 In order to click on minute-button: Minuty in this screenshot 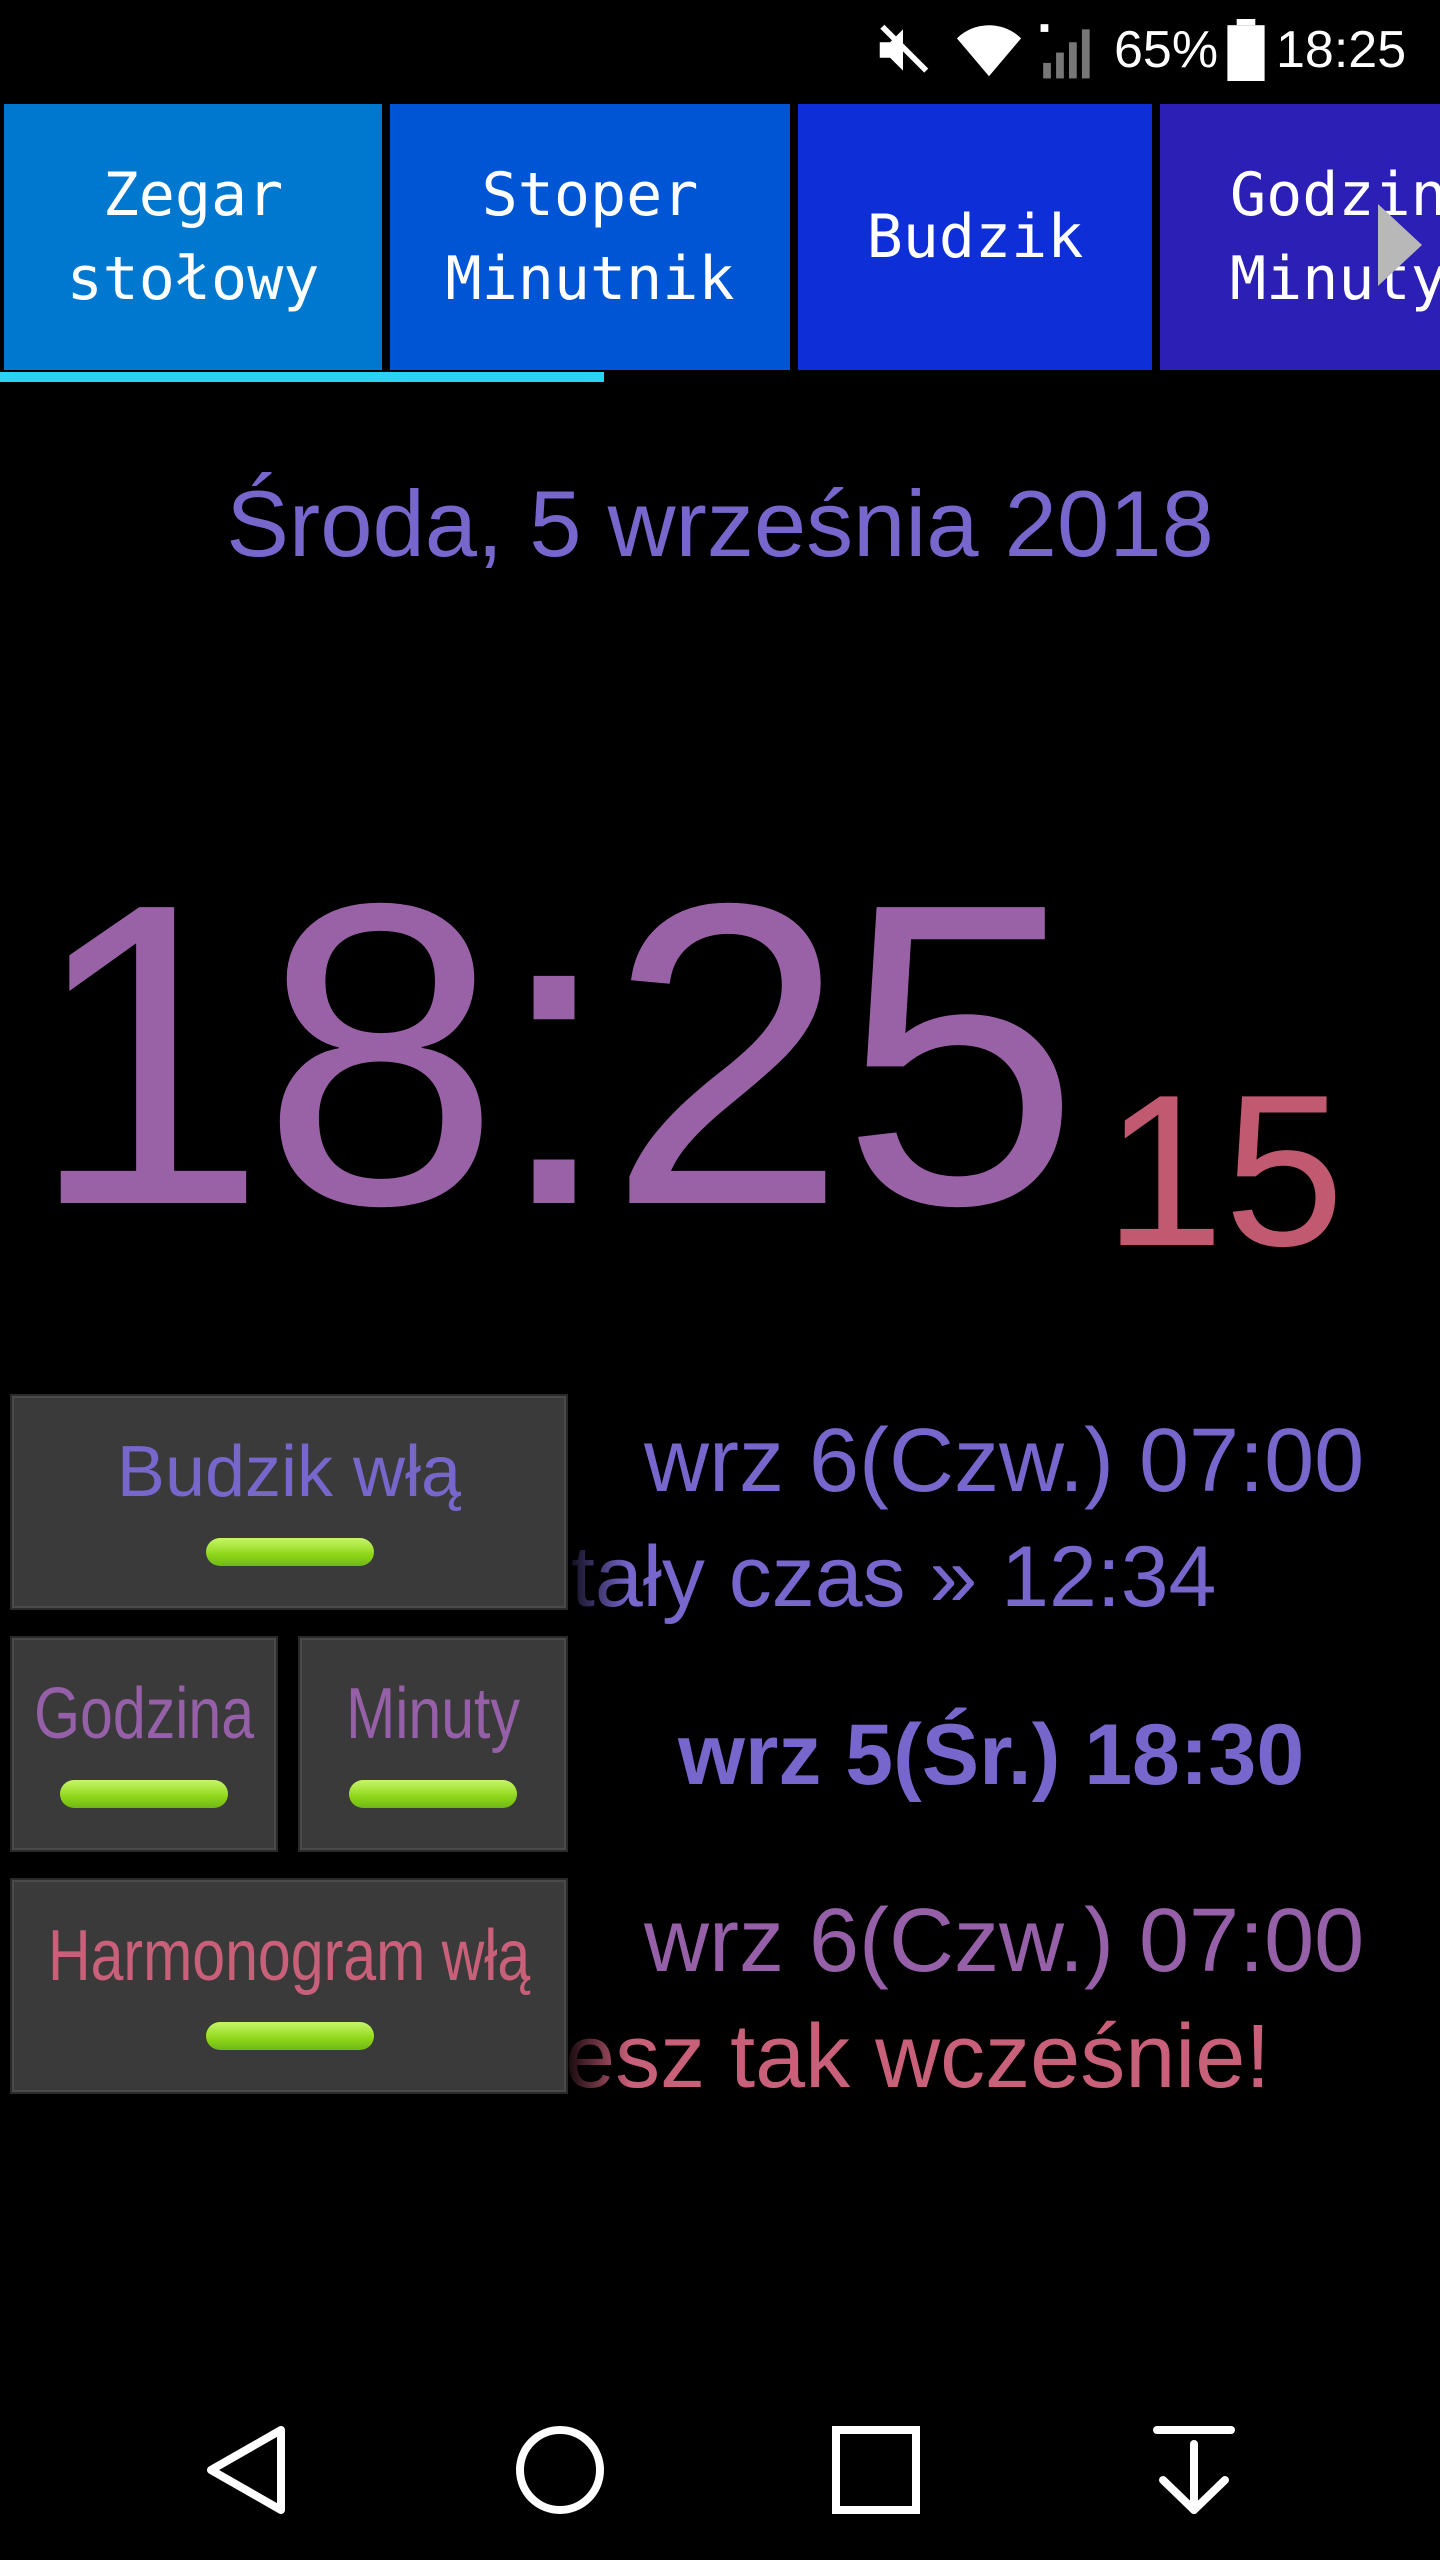, I will do `click(433, 1744)`.